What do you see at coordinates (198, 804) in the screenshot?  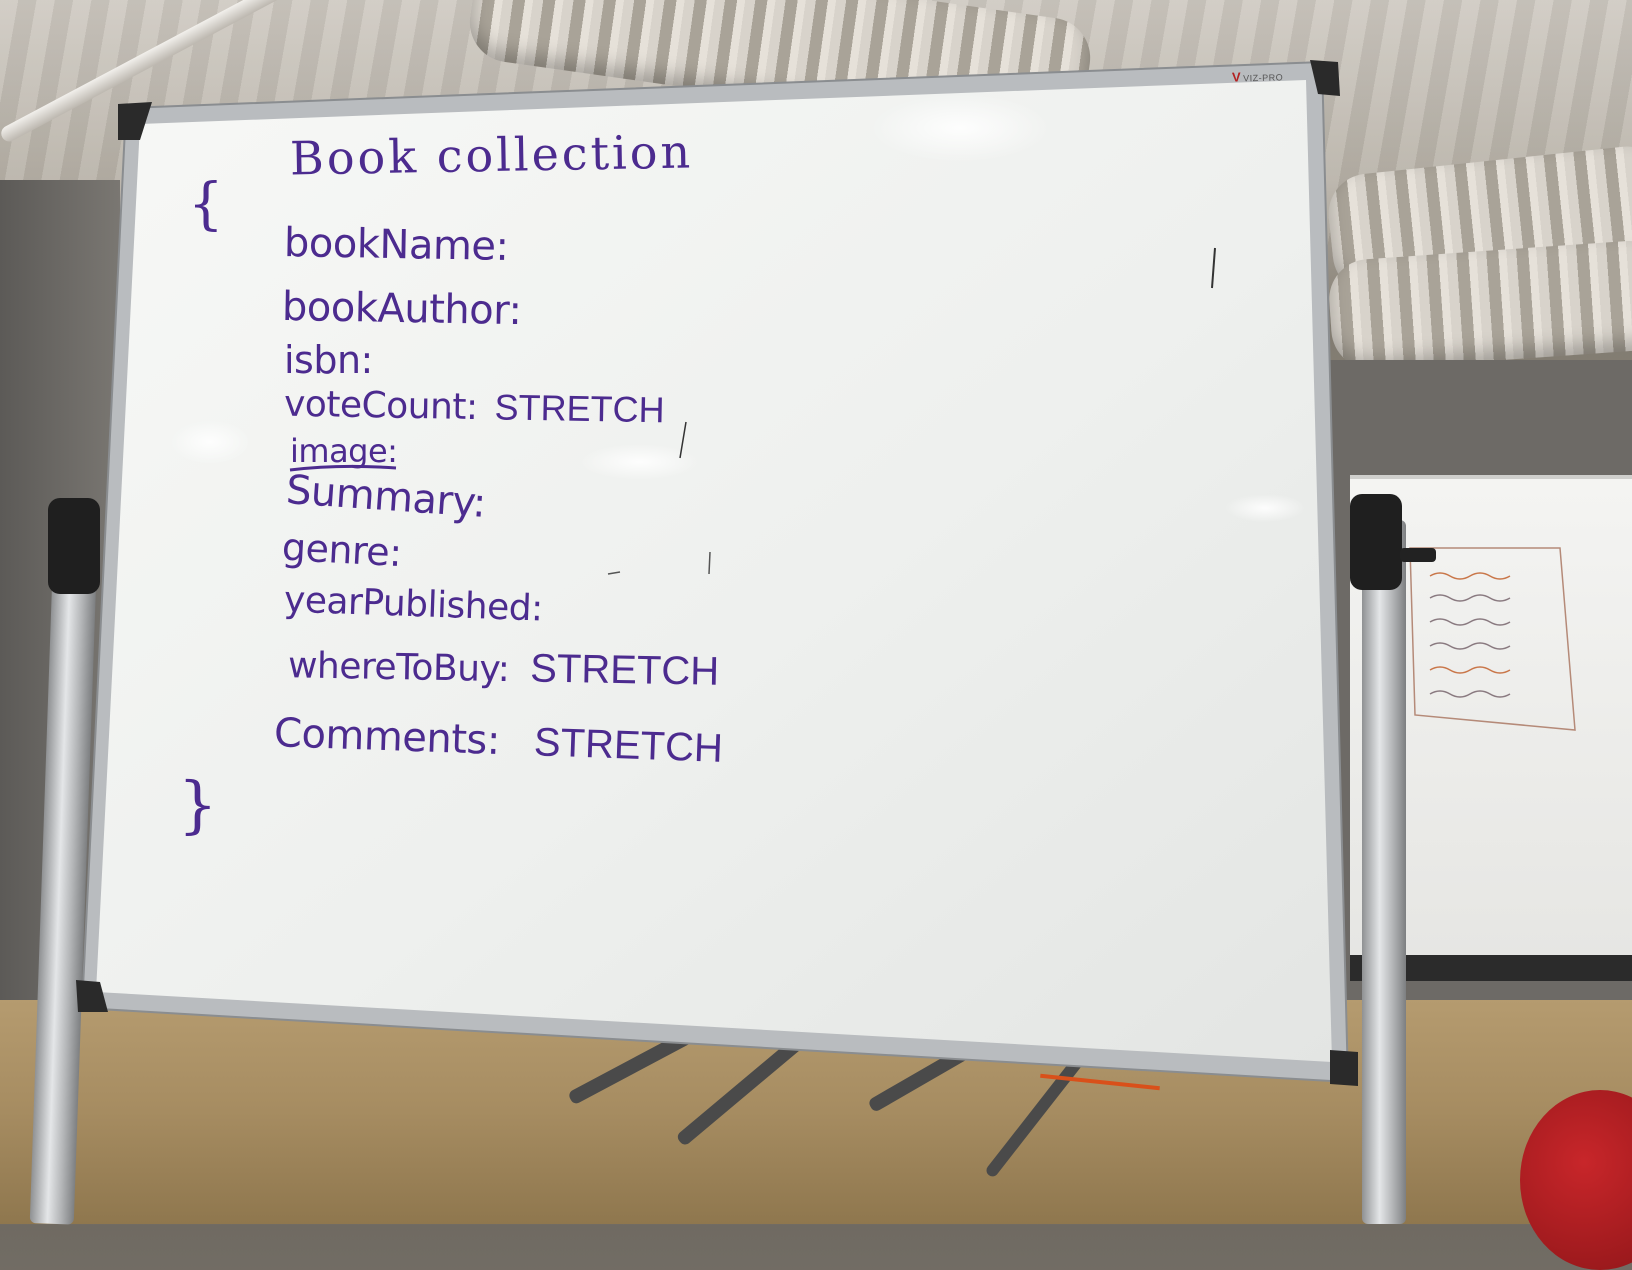 I see `close-brace: }` at bounding box center [198, 804].